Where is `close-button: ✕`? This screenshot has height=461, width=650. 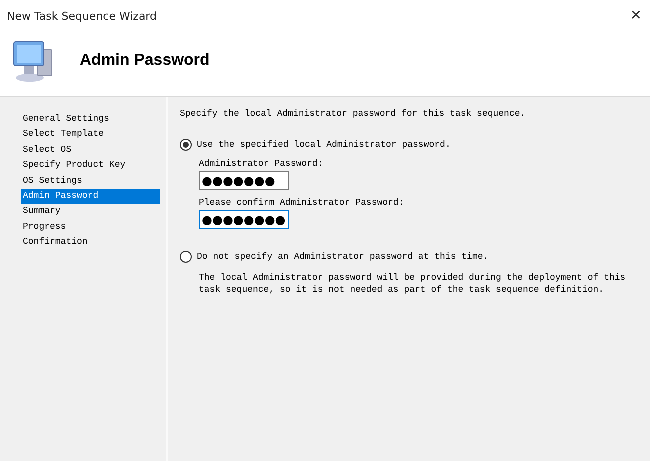 close-button: ✕ is located at coordinates (636, 16).